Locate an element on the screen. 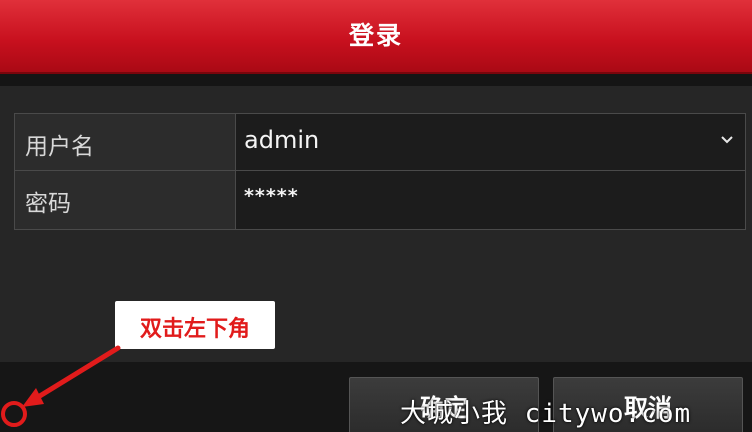 The height and width of the screenshot is (432, 752). password-label-cell: 密码 is located at coordinates (125, 200).